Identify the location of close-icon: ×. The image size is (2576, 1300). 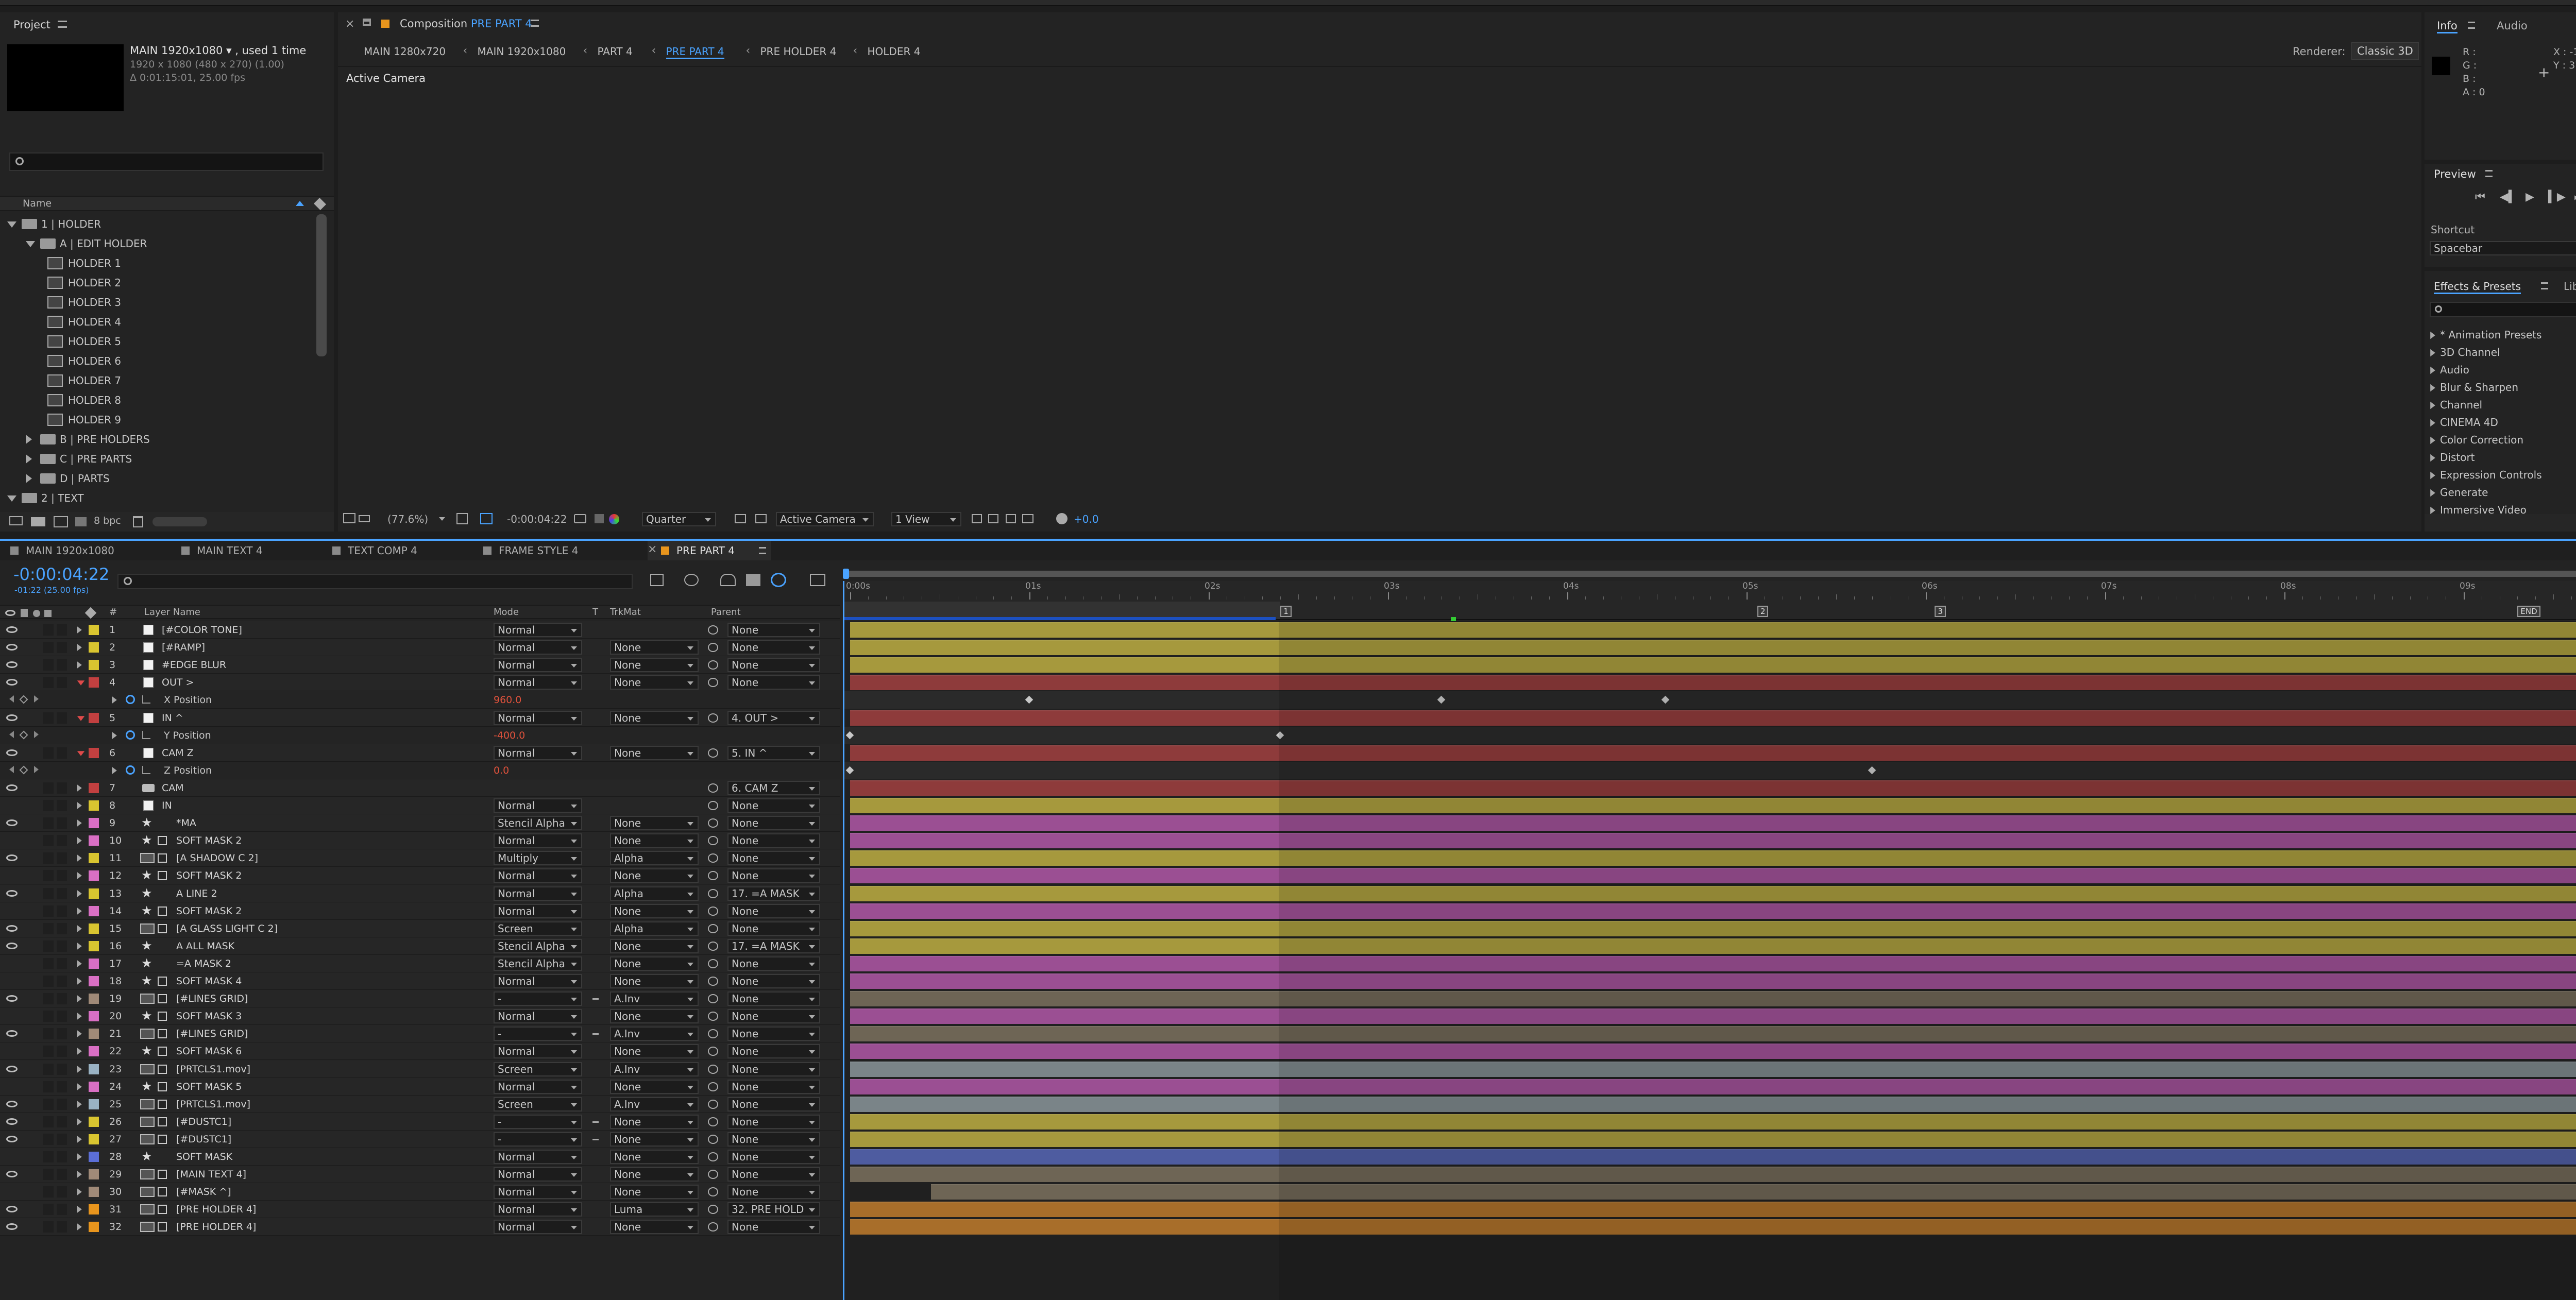
(350, 24).